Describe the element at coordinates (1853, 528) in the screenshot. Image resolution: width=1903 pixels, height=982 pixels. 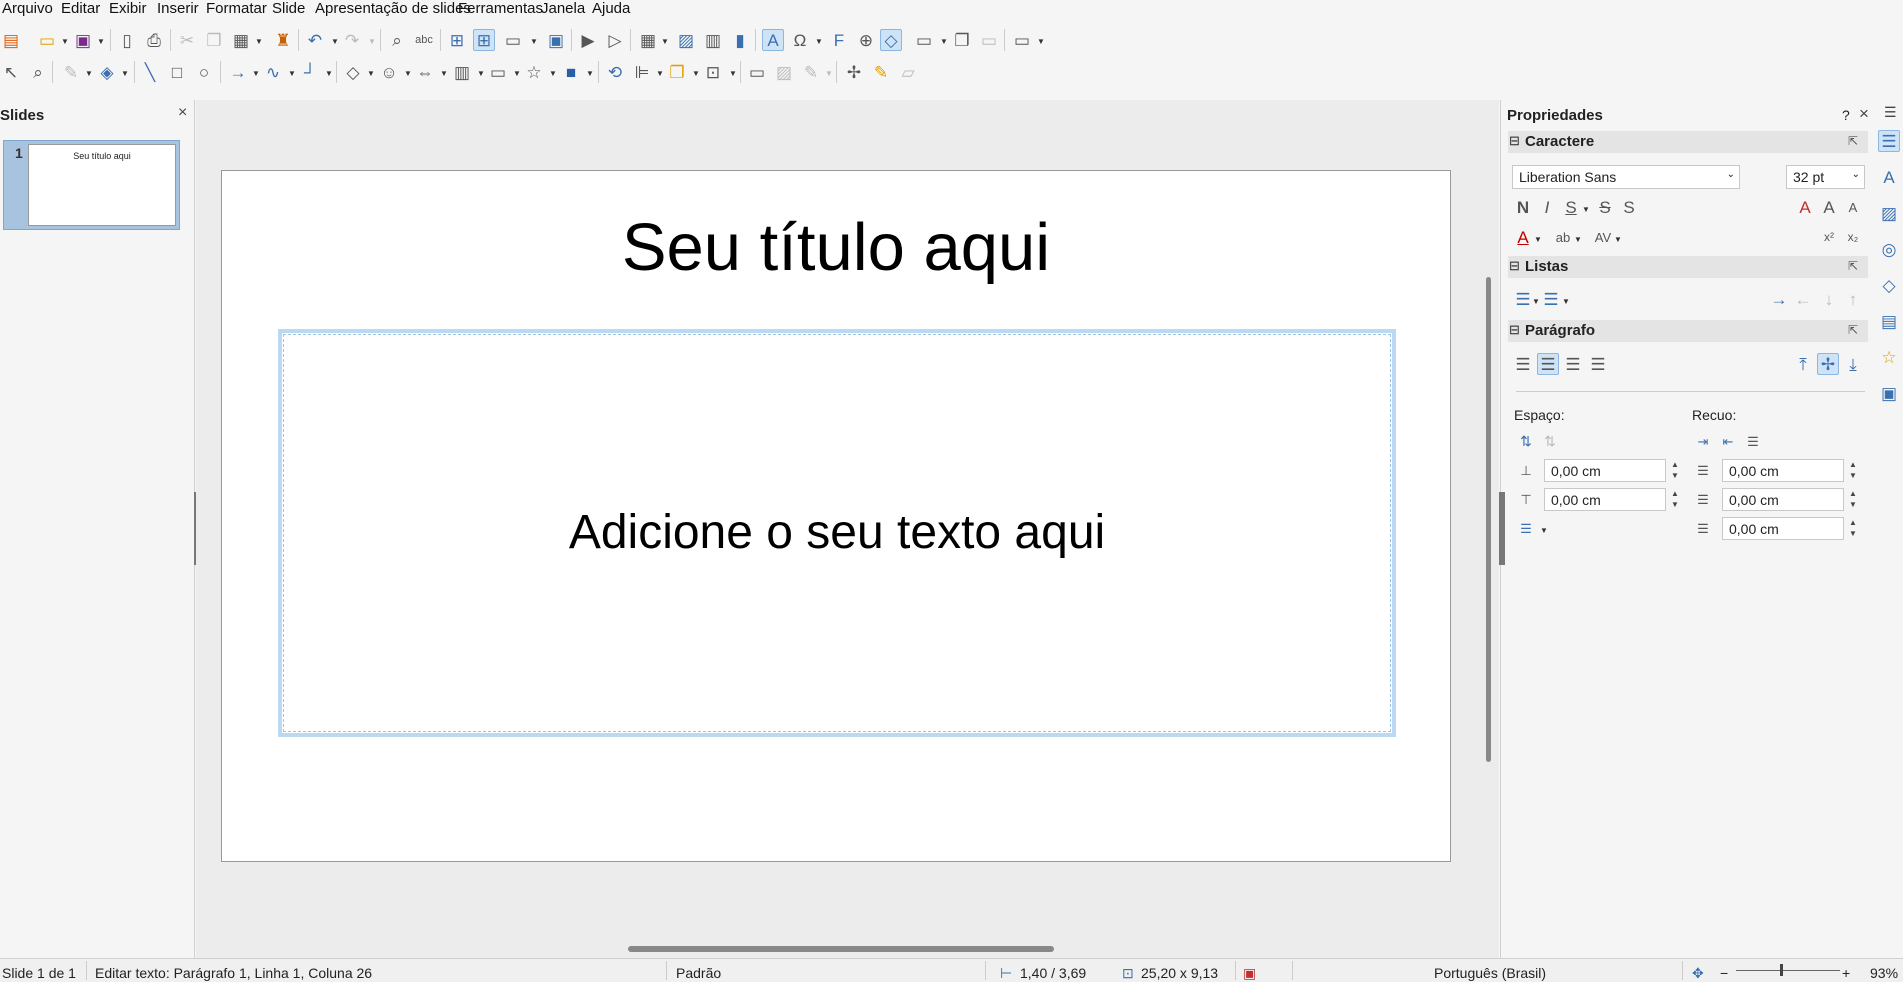
I see `first-line-indent-spinner: ▲ ▼` at that location.